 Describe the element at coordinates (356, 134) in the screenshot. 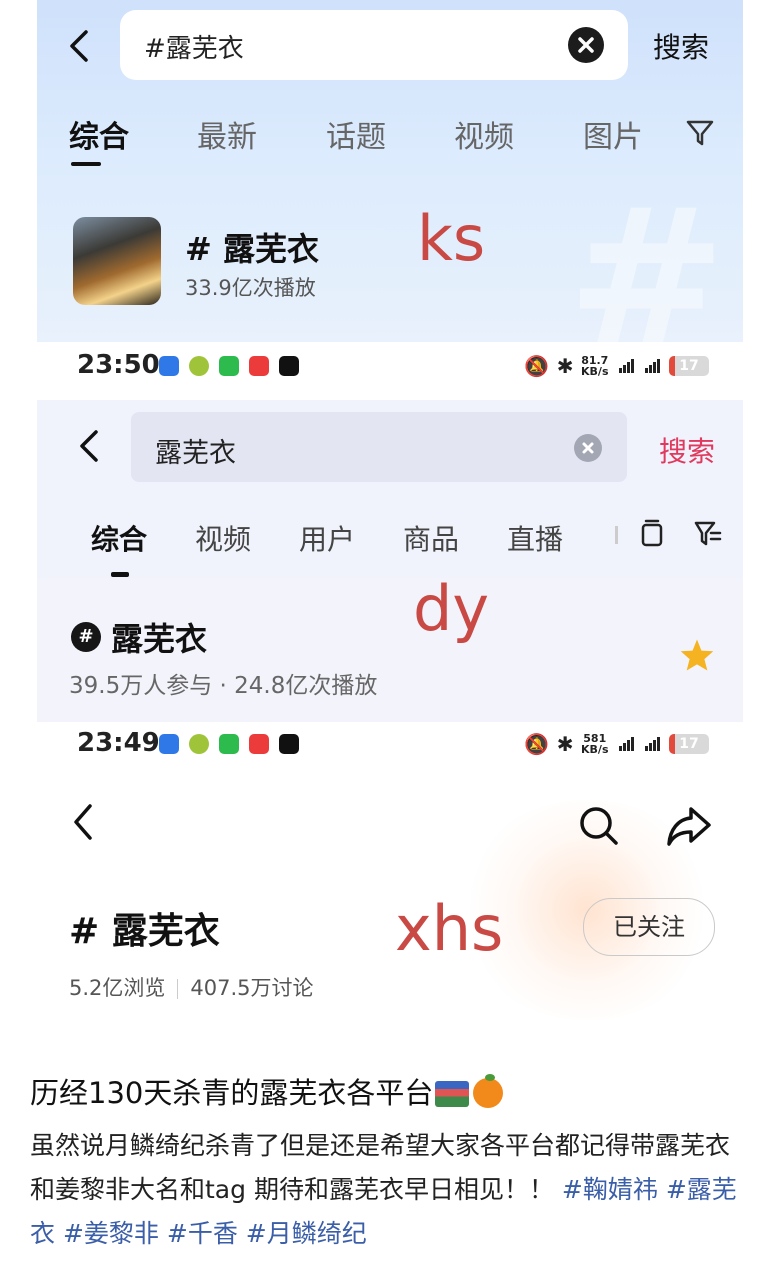

I see `tab-topics: 话题` at that location.